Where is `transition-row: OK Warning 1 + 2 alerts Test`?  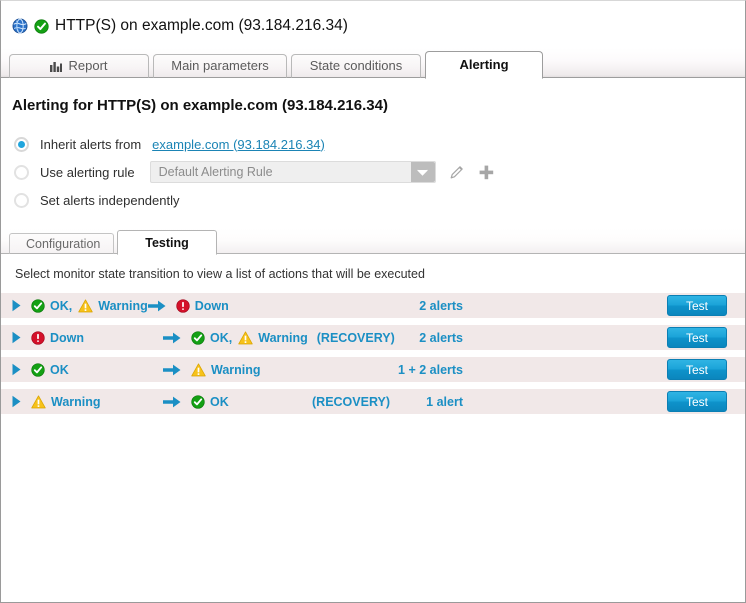
transition-row: OK Warning 1 + 2 alerts Test is located at coordinates (373, 369).